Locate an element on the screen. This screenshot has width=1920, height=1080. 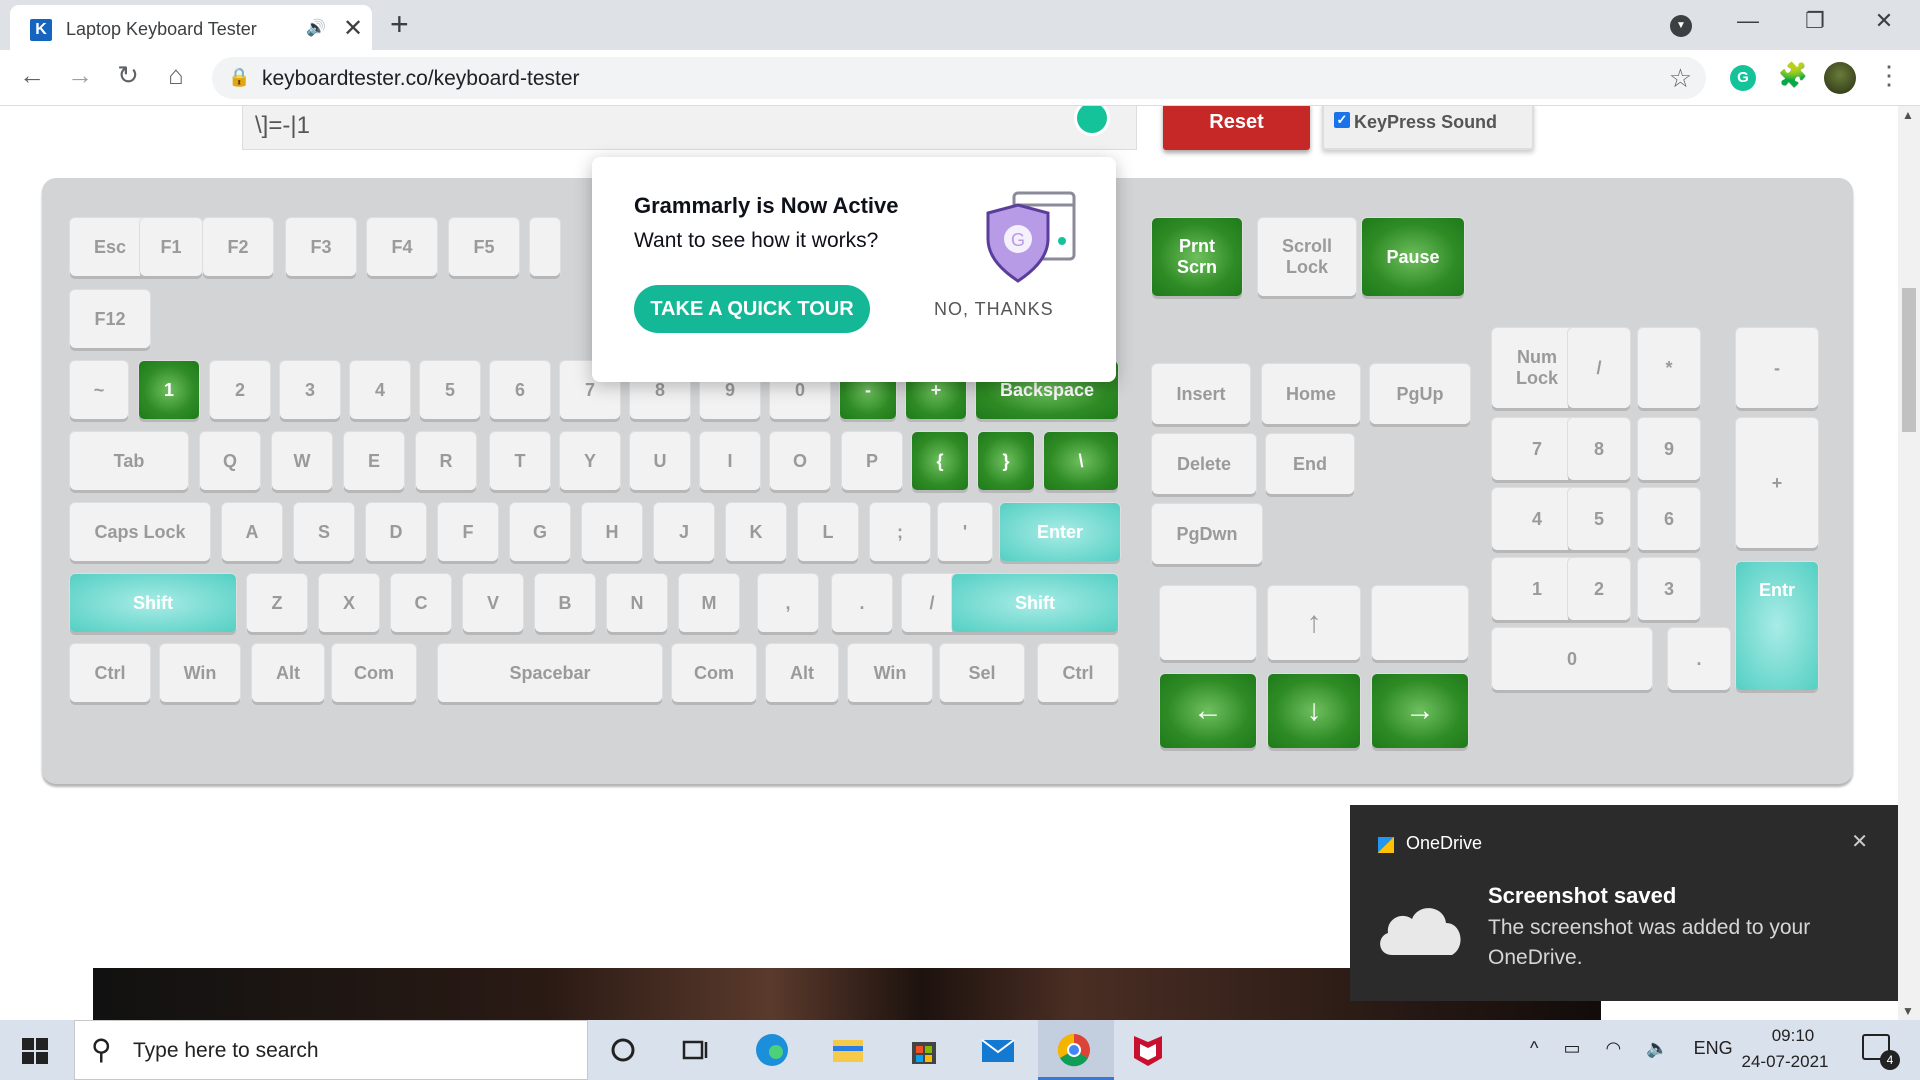
system-tray: ^ ▭ ◠ 🔈 ENG is located at coordinates (1631, 1048).